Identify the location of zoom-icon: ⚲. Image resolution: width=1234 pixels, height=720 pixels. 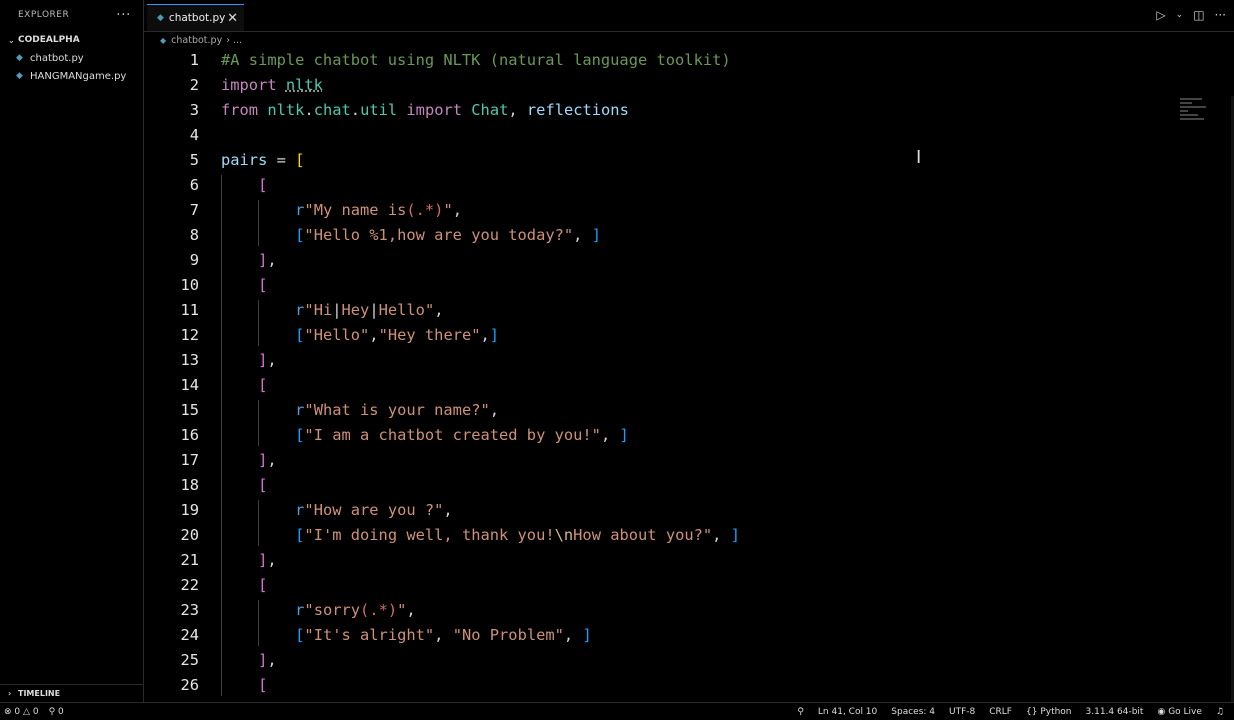
(800, 712).